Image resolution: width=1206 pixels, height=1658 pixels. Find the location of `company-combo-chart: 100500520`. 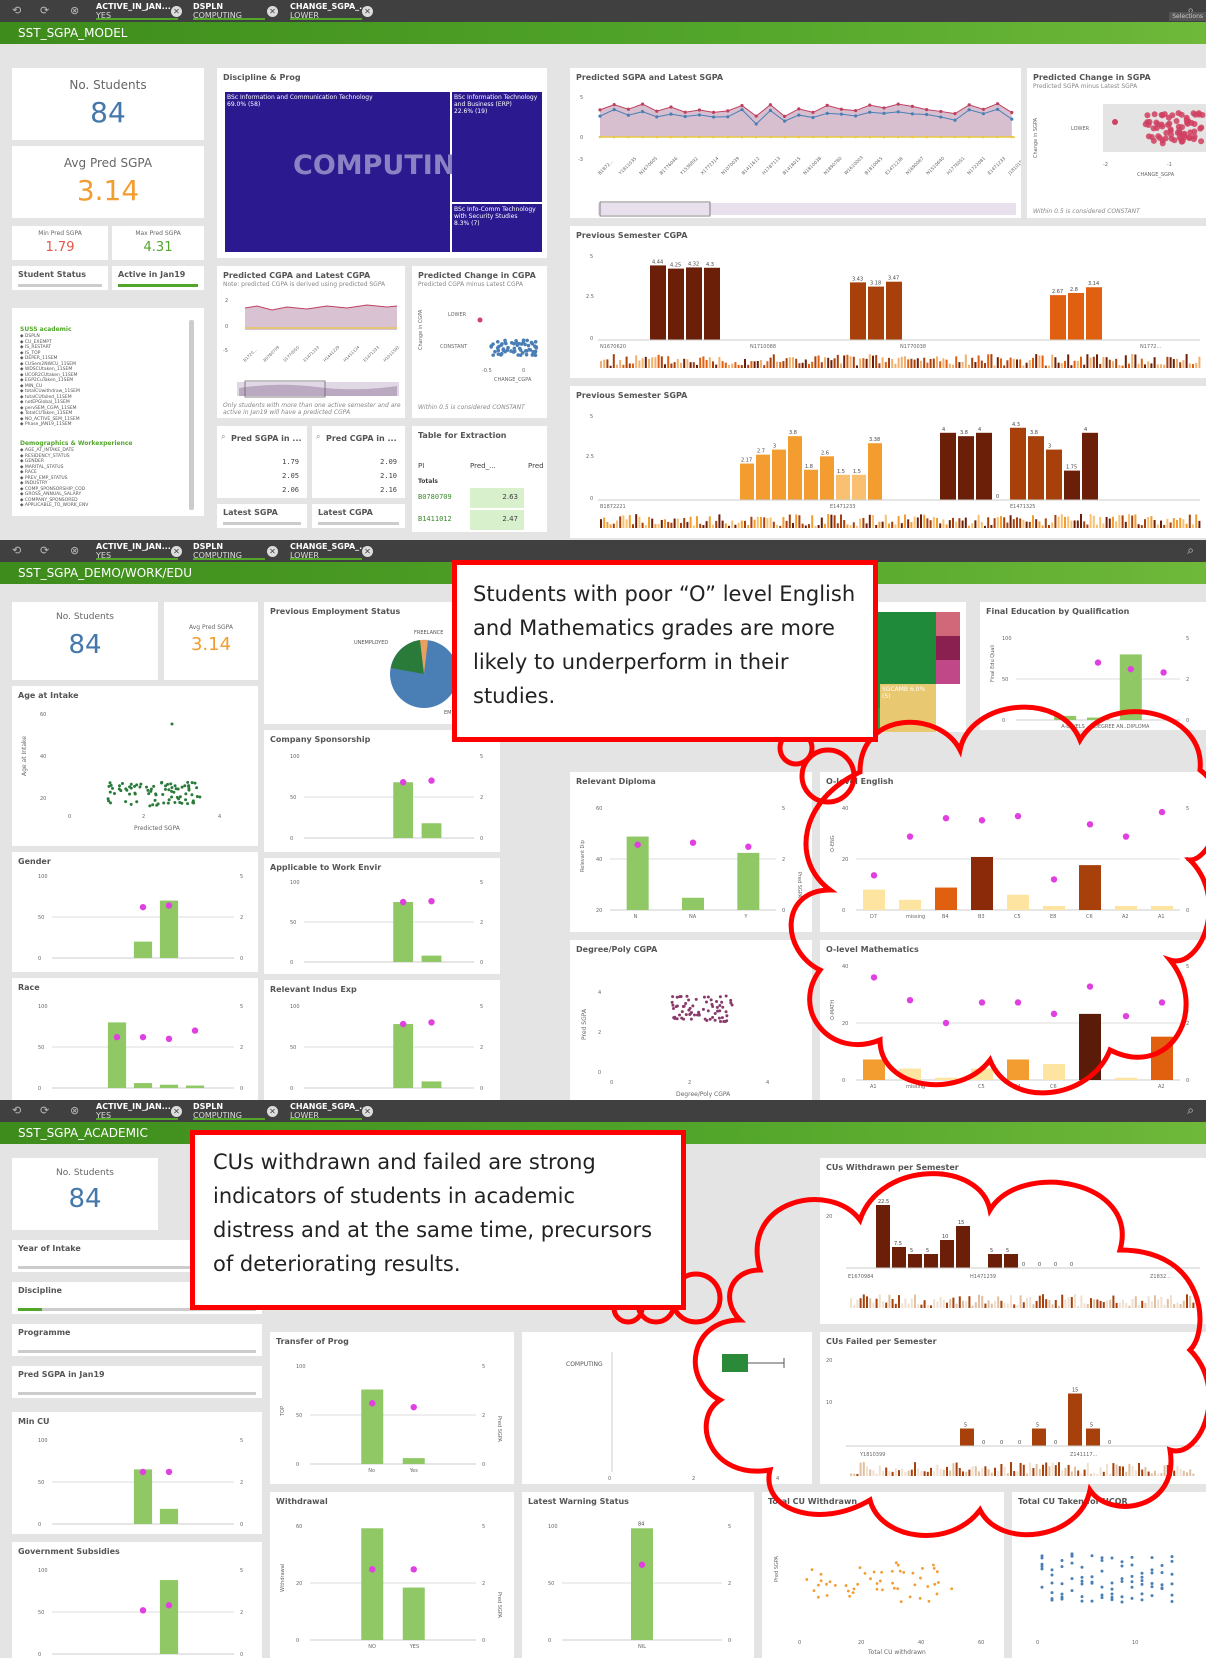

company-combo-chart: 100500520 is located at coordinates (382, 791).